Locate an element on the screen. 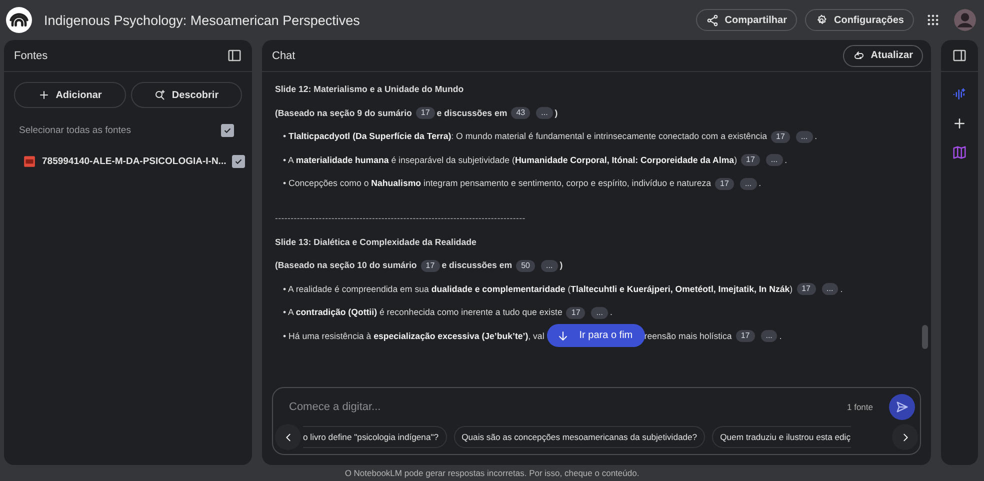 Image resolution: width=984 pixels, height=481 pixels. map-icon is located at coordinates (959, 152).